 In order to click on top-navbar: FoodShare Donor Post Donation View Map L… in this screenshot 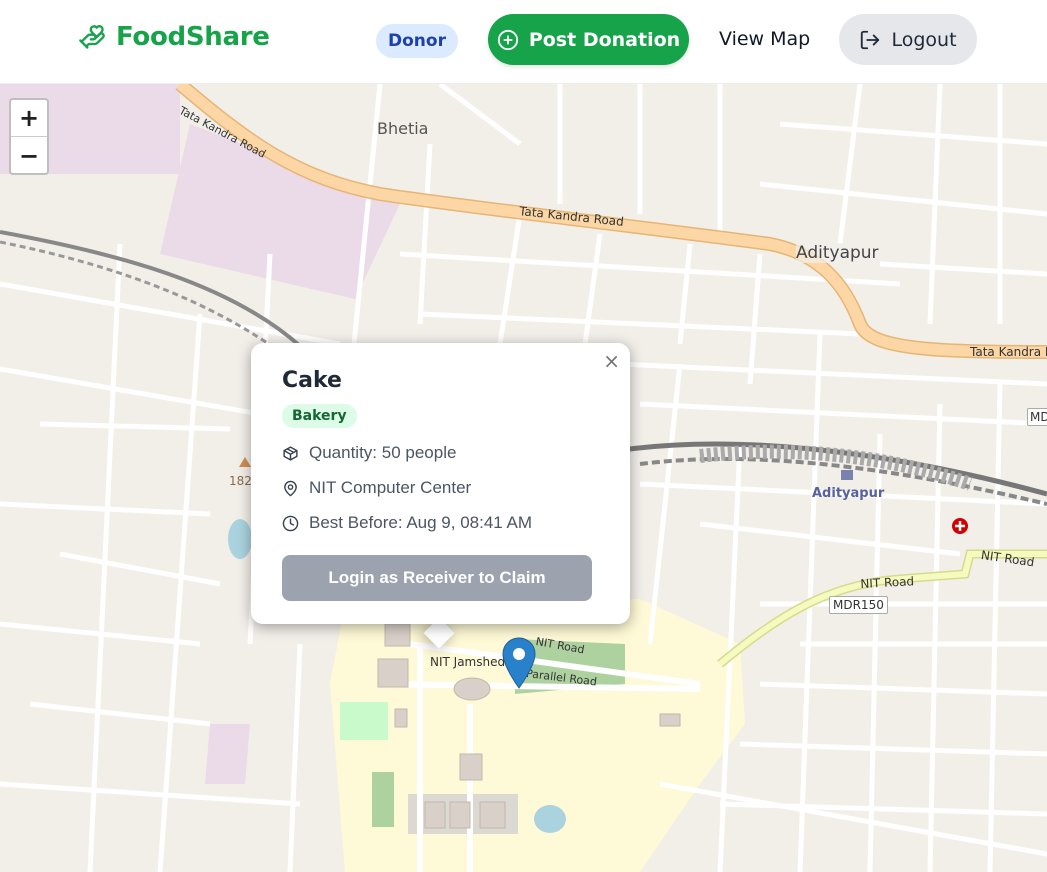, I will do `click(523, 42)`.